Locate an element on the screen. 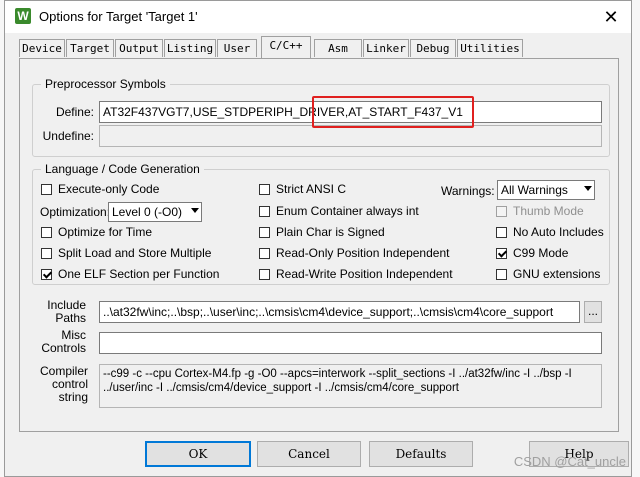 Image resolution: width=640 pixels, height=477 pixels. thumb-mode-box is located at coordinates (501, 211).